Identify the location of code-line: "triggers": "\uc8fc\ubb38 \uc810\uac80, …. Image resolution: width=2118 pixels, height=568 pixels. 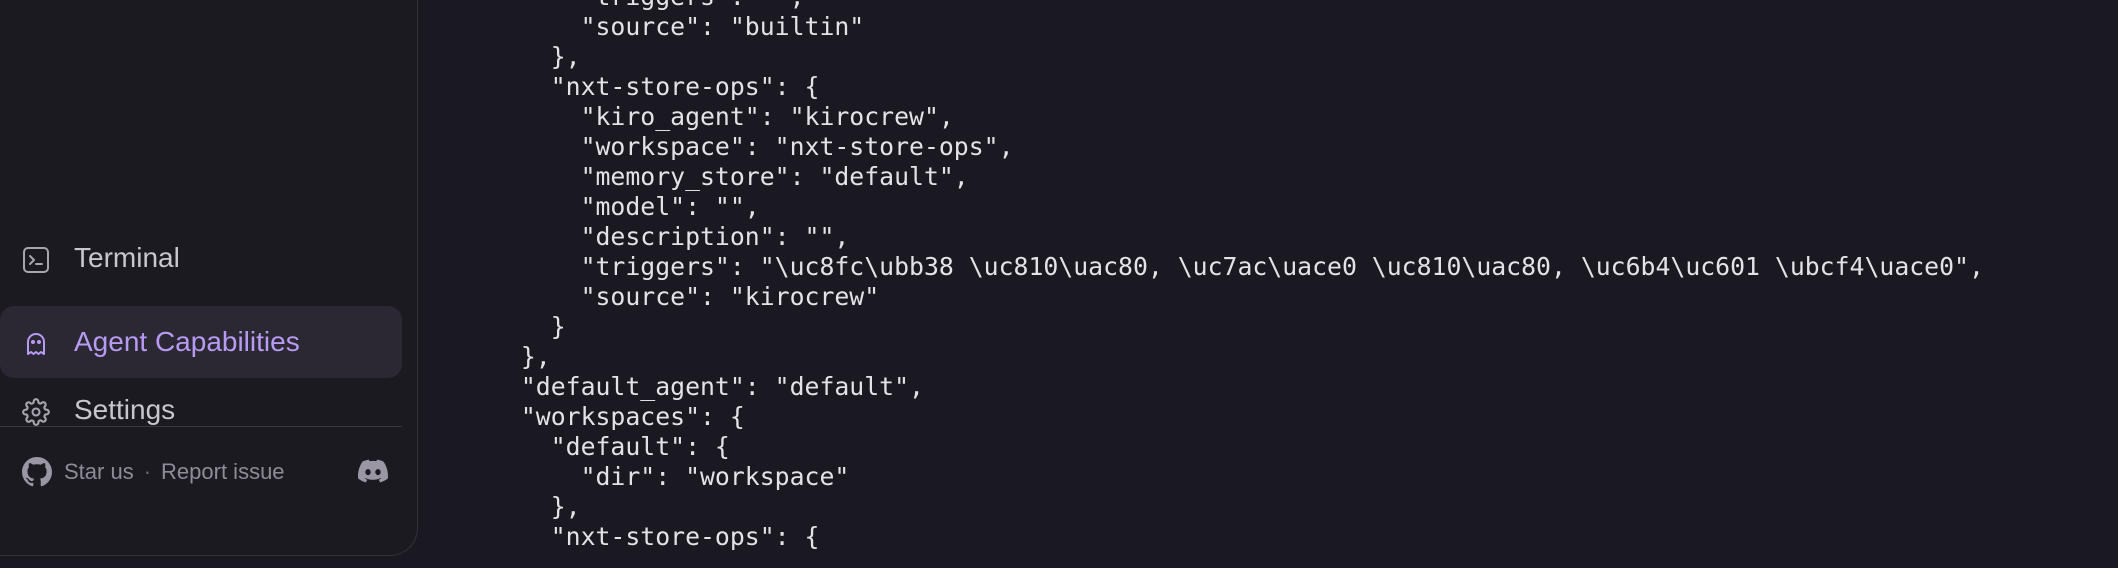
(1237, 266).